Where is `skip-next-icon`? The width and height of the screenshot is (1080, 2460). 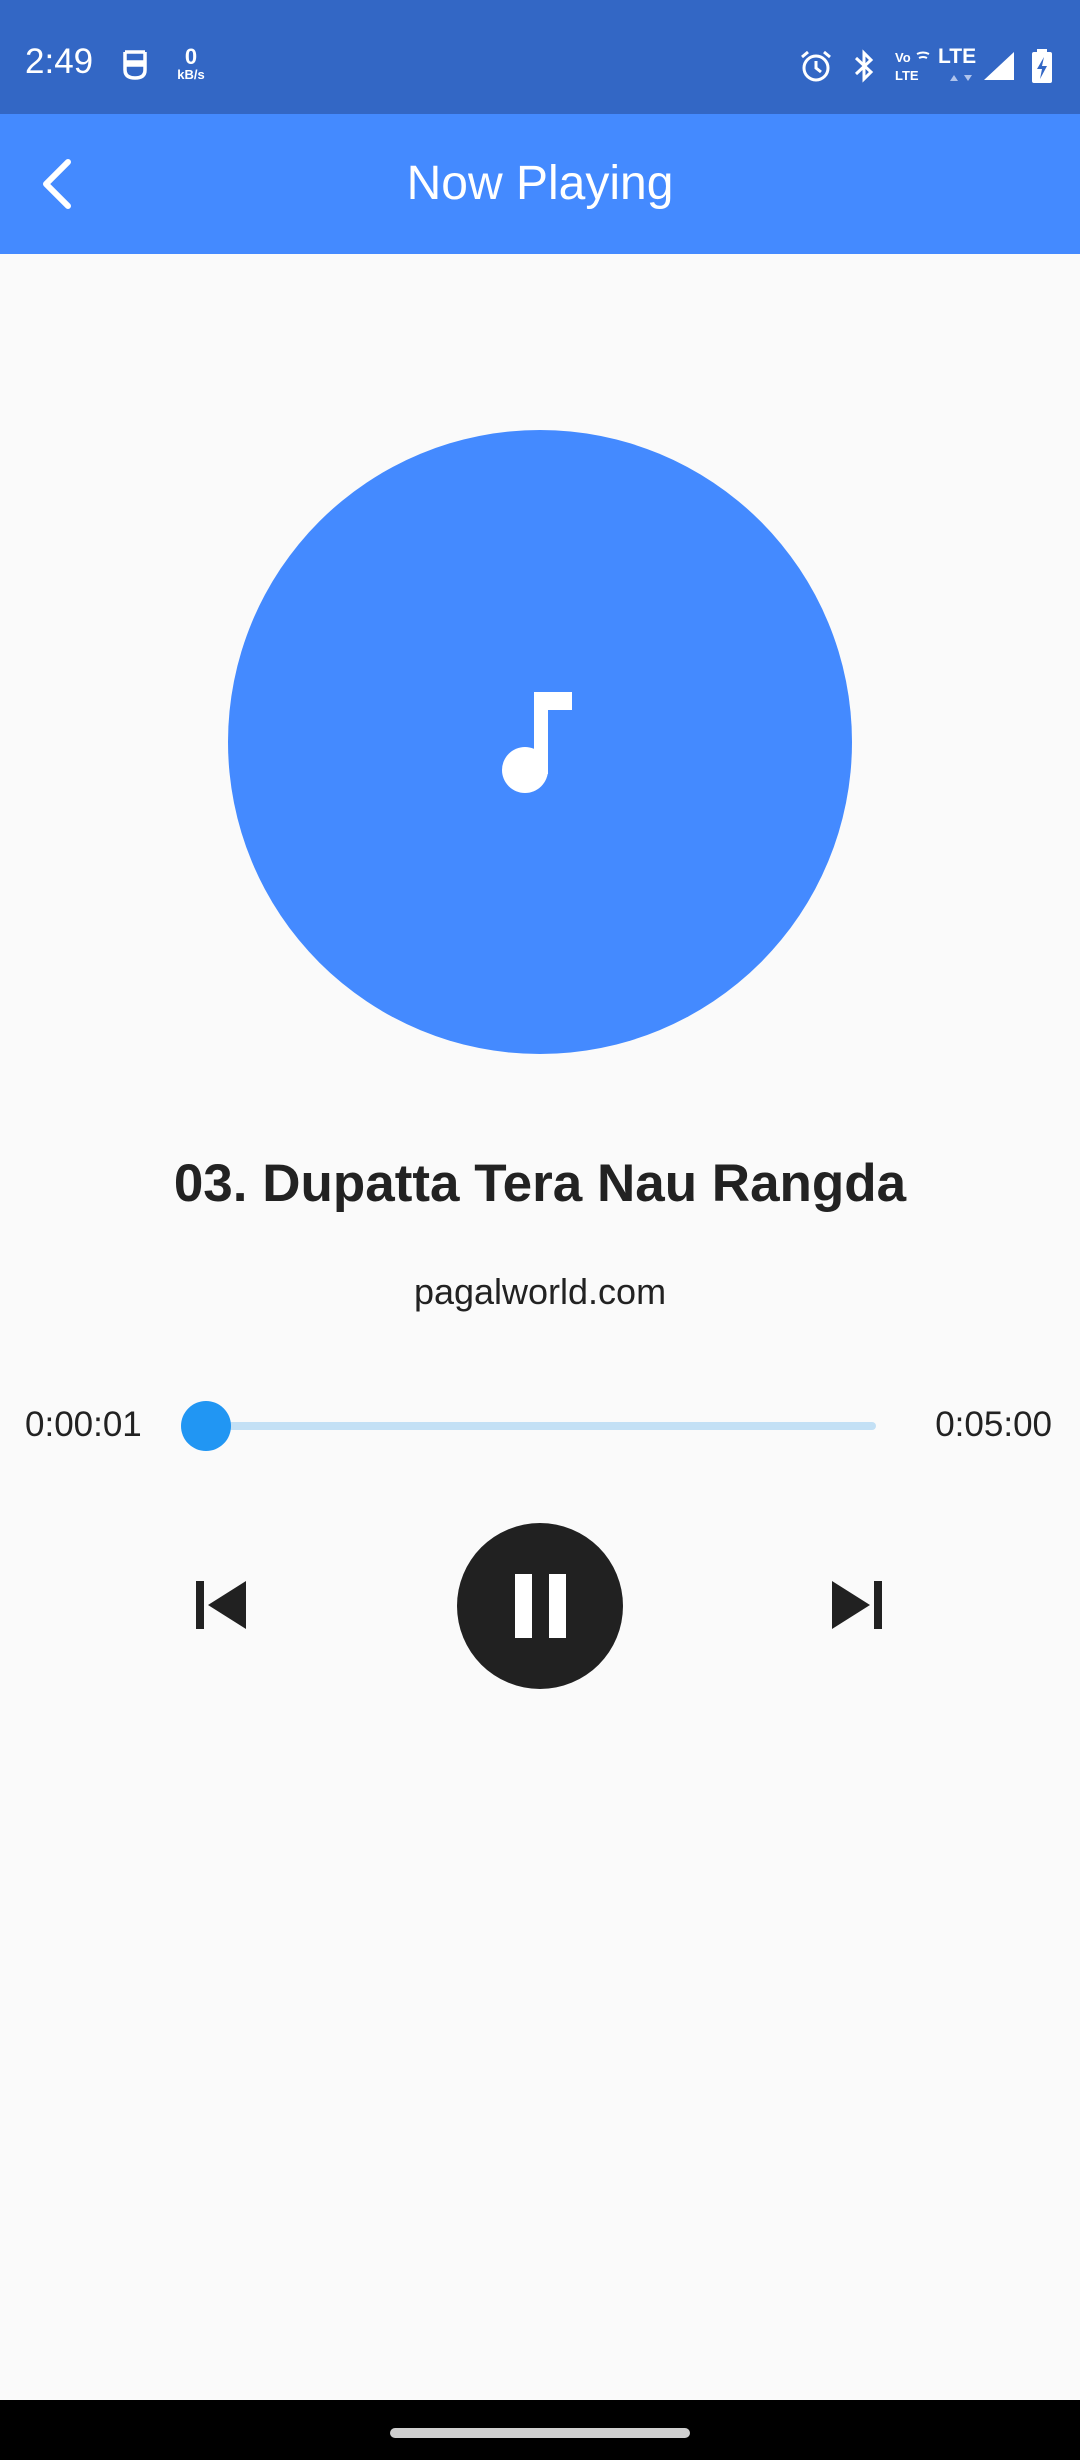
skip-next-icon is located at coordinates (857, 1605).